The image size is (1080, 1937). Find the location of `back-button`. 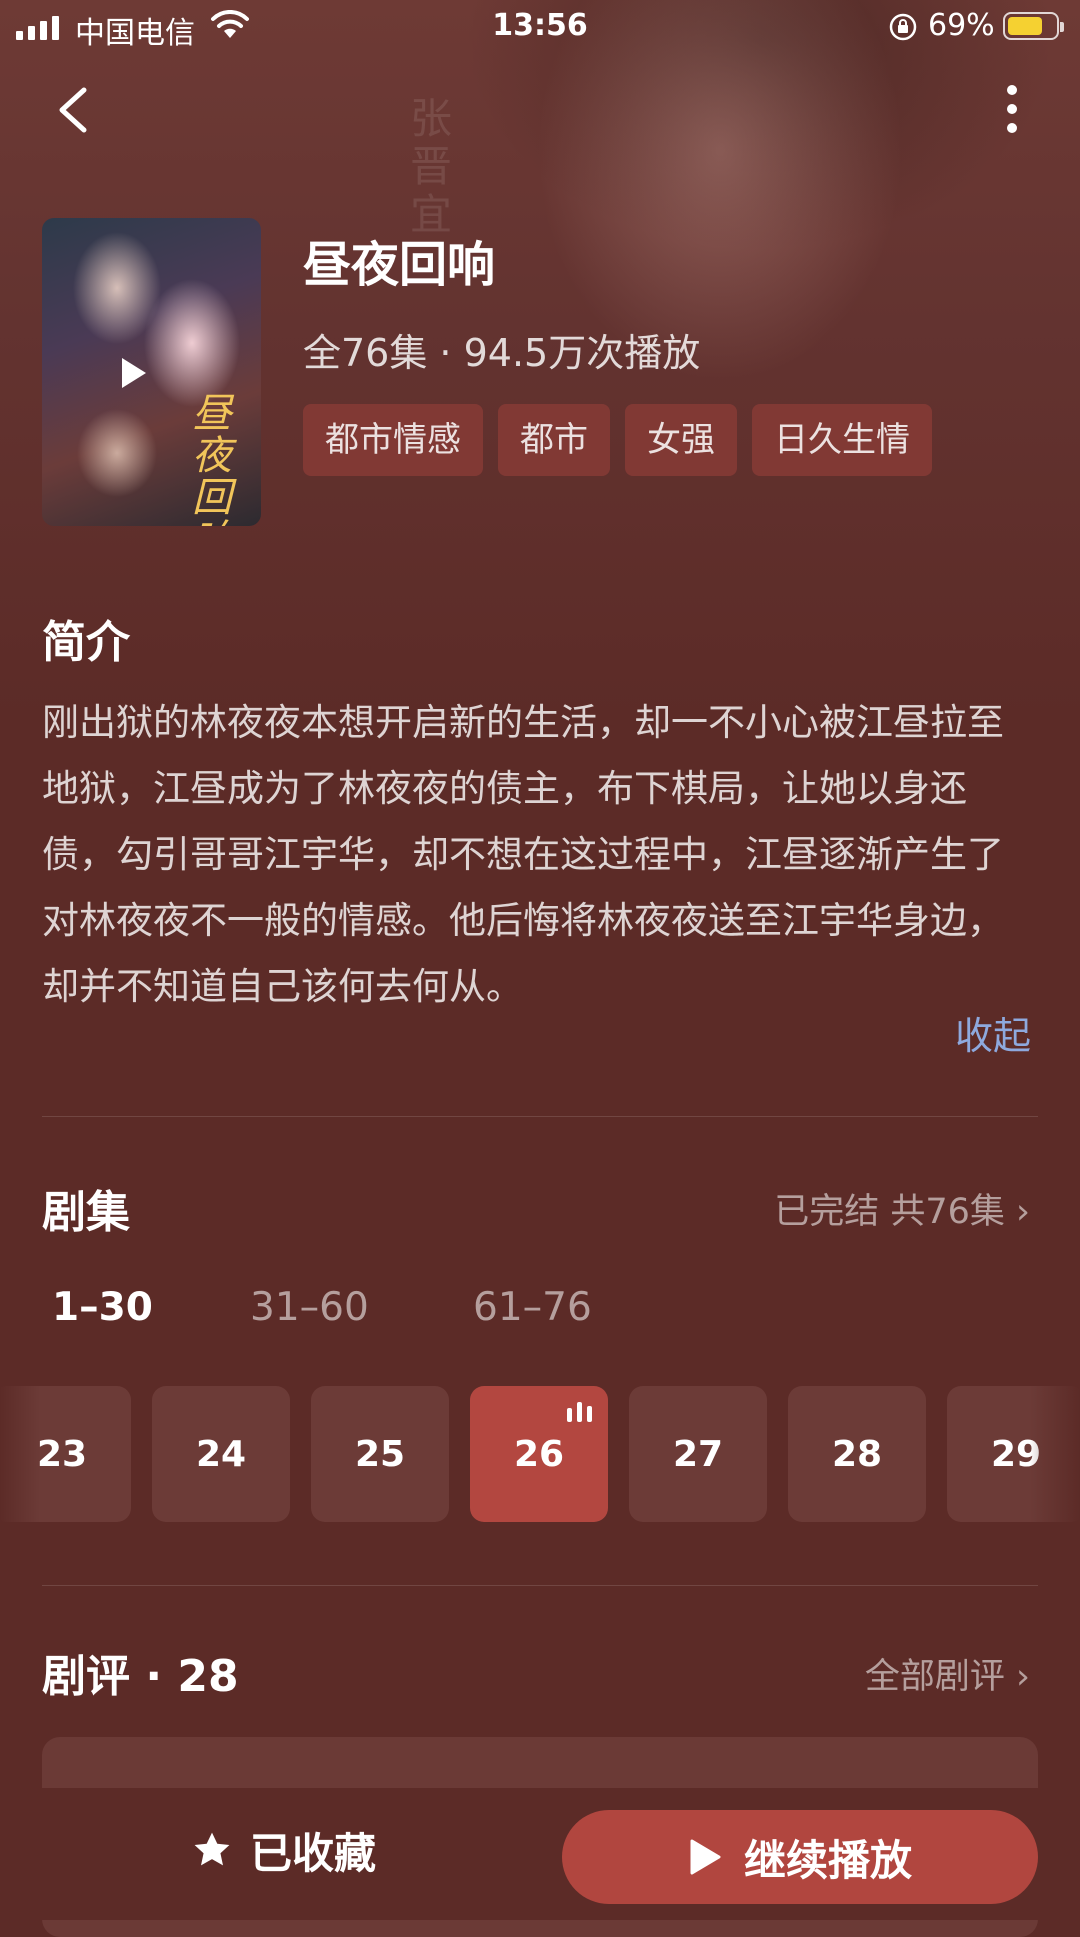

back-button is located at coordinates (74, 110).